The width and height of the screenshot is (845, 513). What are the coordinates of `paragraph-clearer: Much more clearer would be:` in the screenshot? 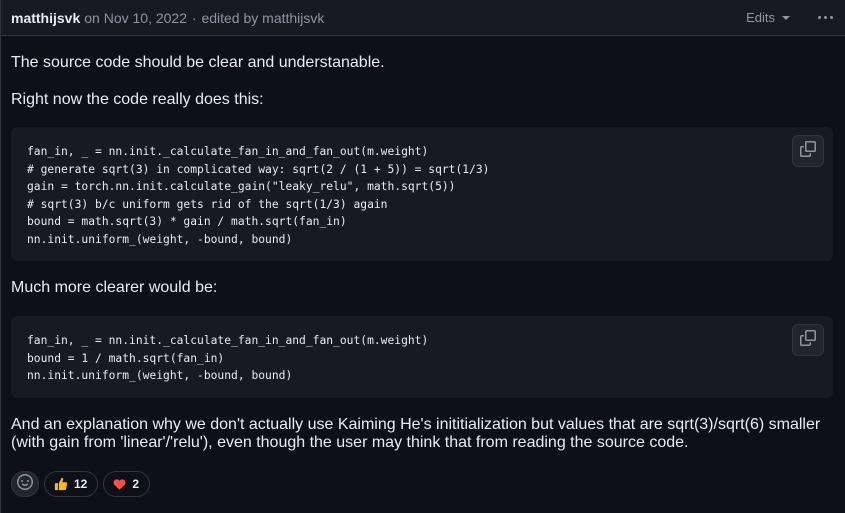 It's located at (114, 287).